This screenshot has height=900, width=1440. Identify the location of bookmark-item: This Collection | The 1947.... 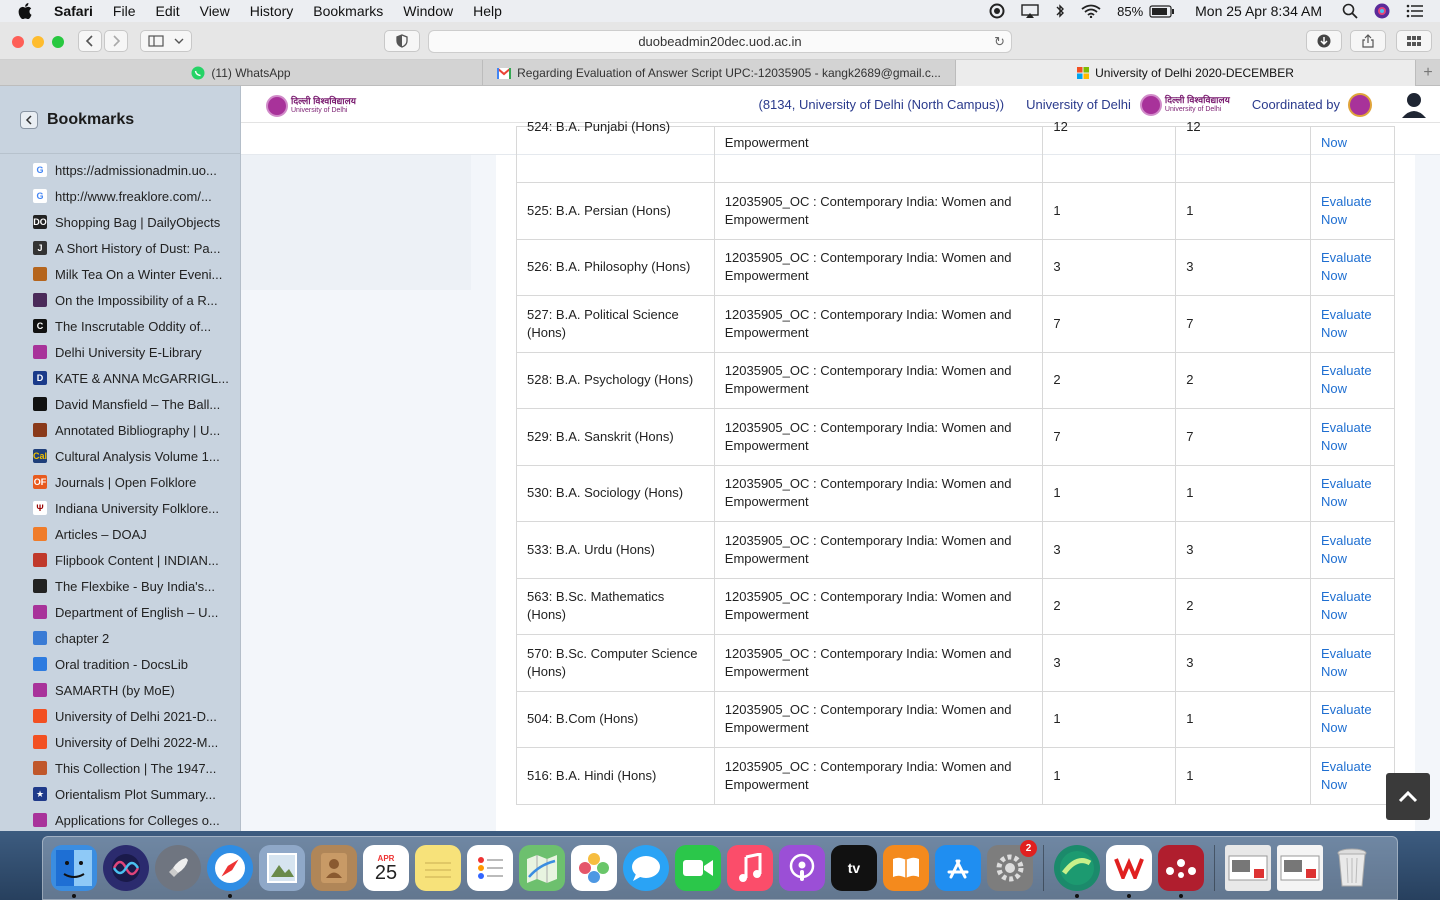
(120, 768).